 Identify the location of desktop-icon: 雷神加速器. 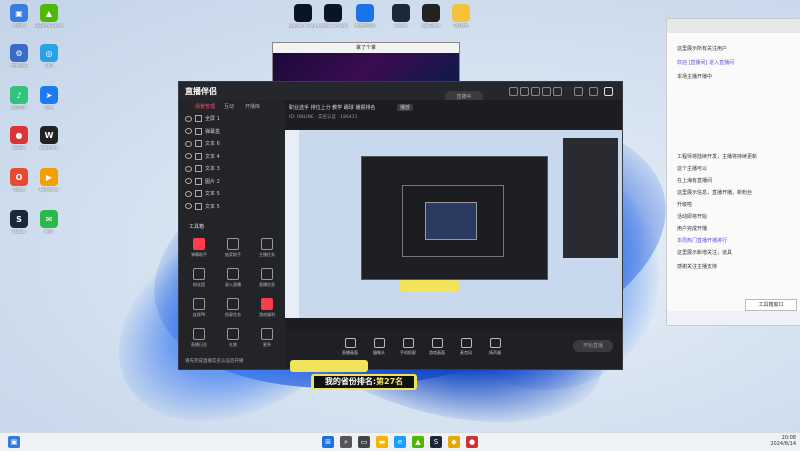
(365, 16).